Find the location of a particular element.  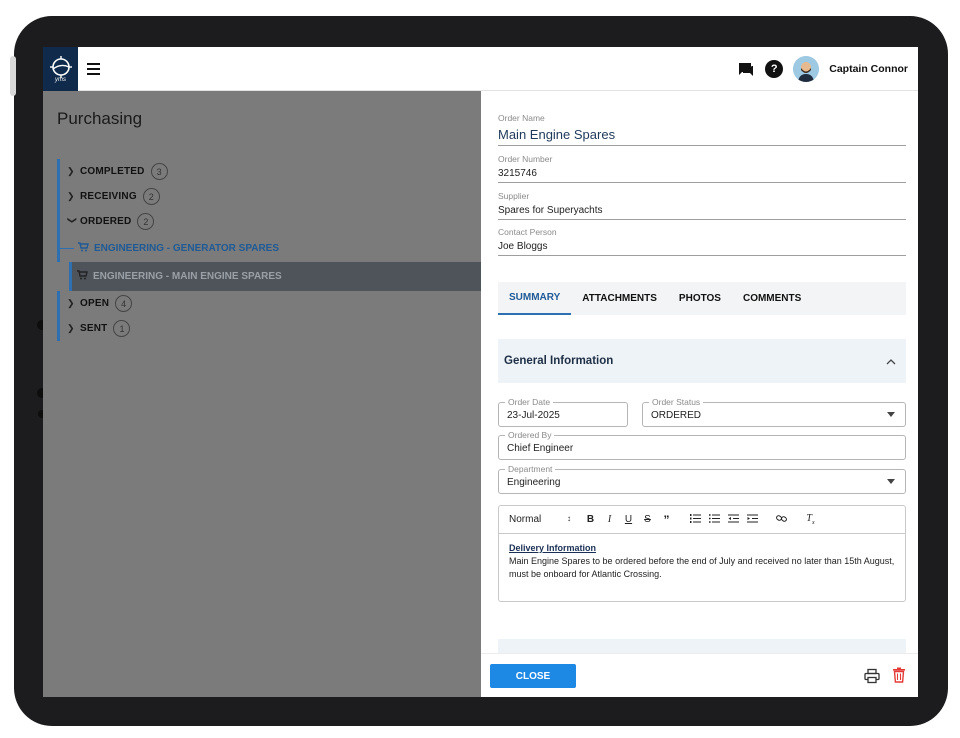

underline-icon: U is located at coordinates (628, 519).